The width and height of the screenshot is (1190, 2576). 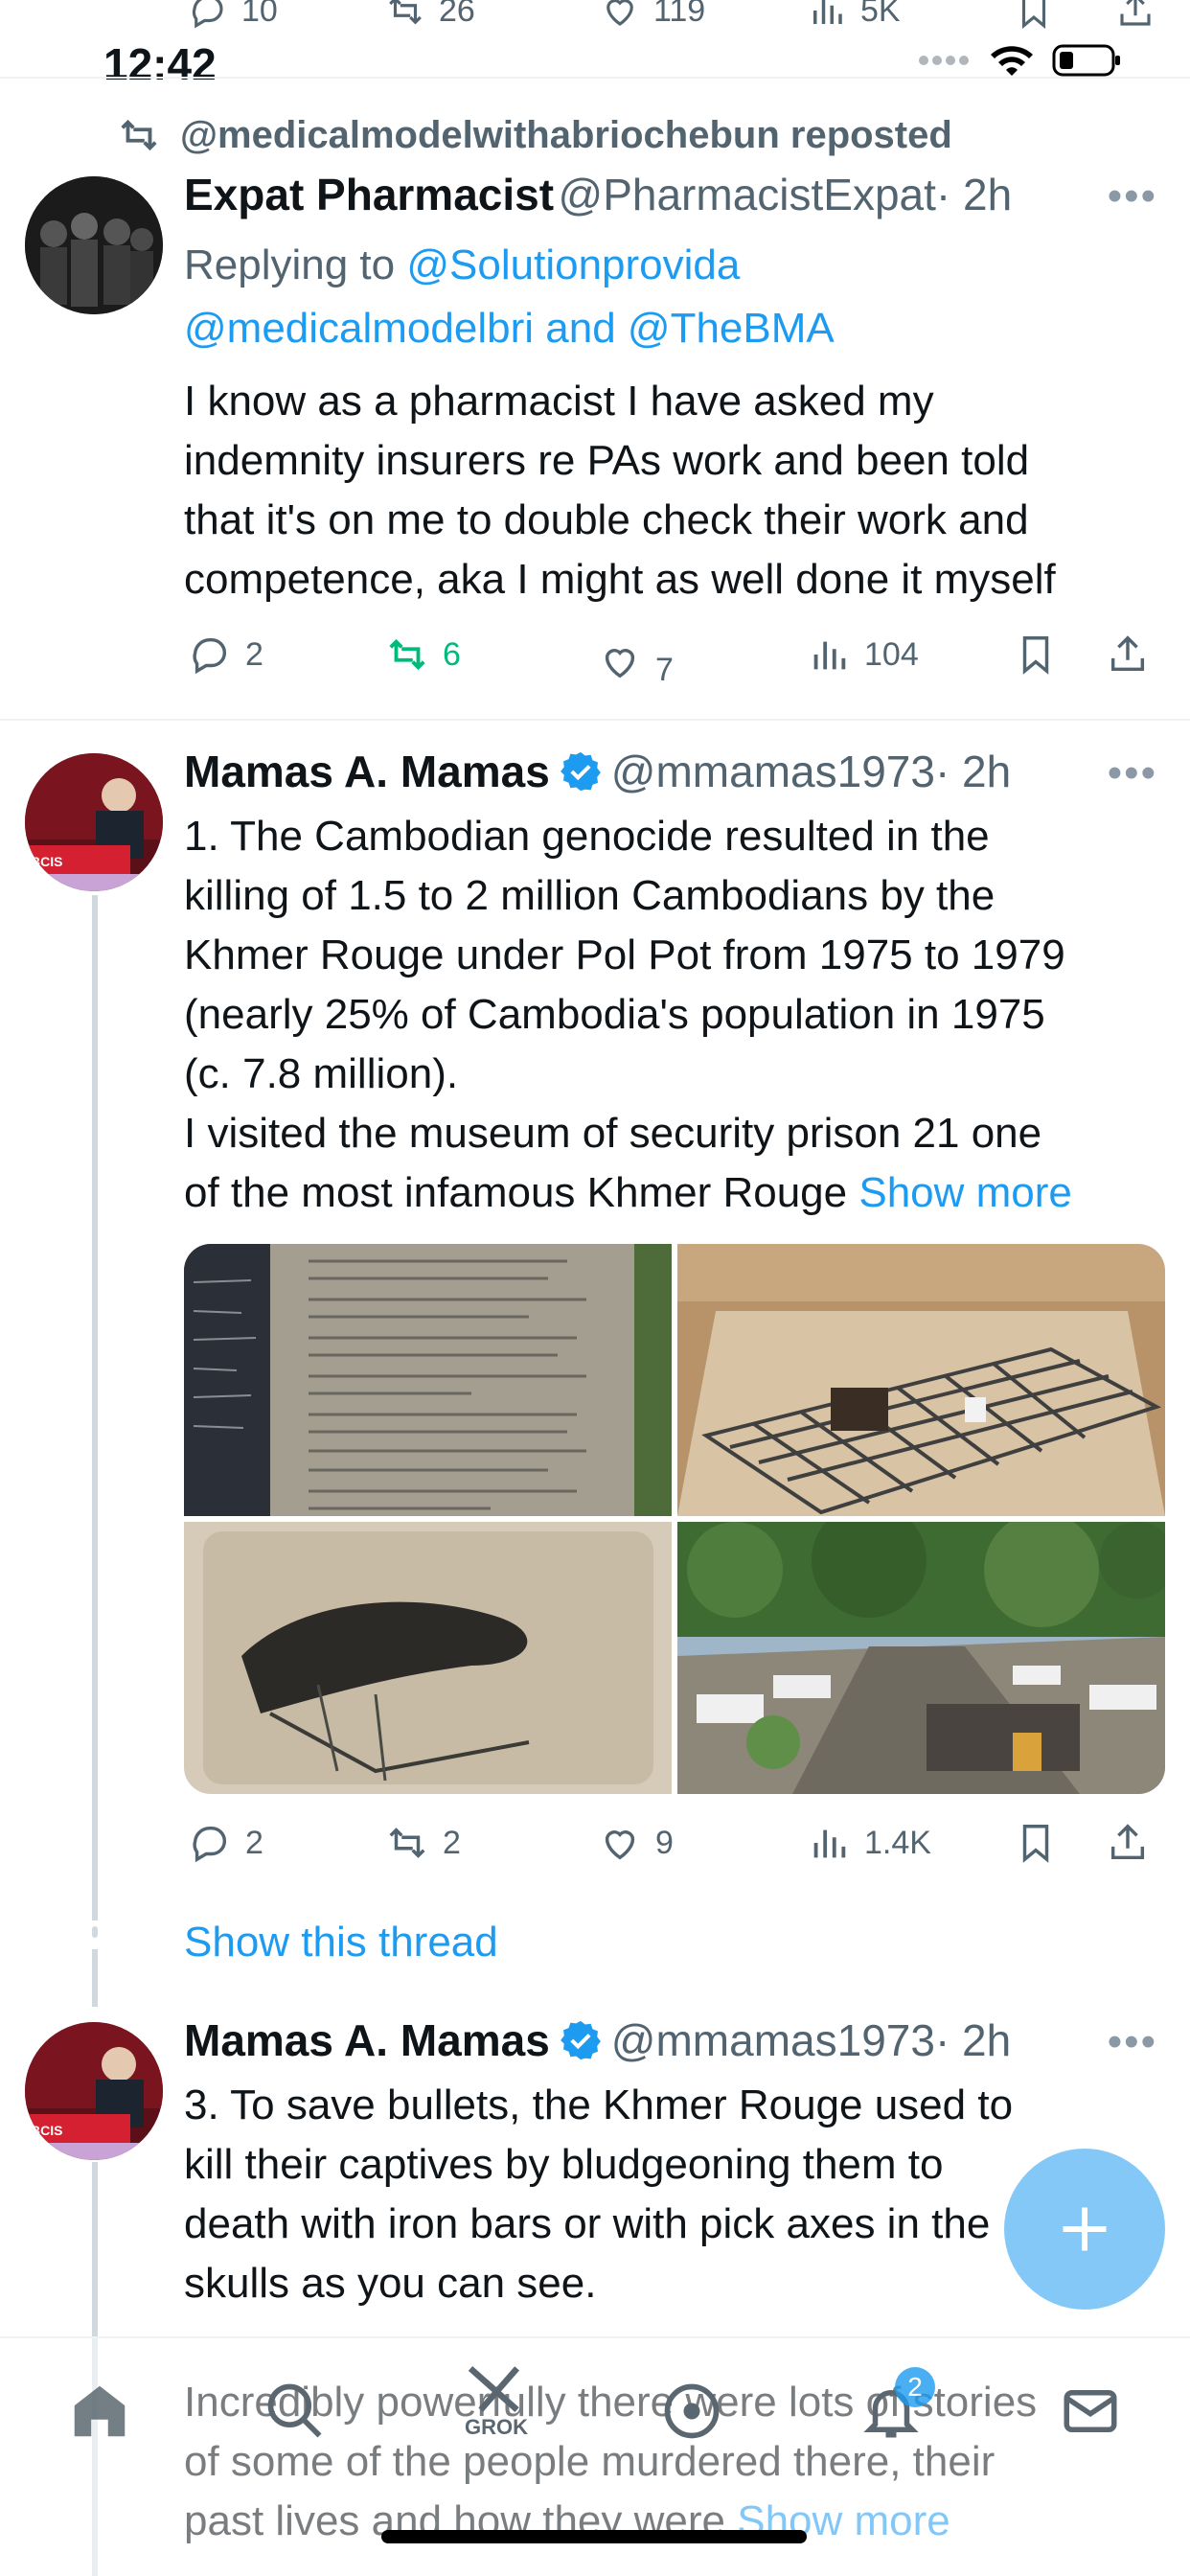 What do you see at coordinates (369, 194) in the screenshot?
I see `display-name: Expat Pharmacist` at bounding box center [369, 194].